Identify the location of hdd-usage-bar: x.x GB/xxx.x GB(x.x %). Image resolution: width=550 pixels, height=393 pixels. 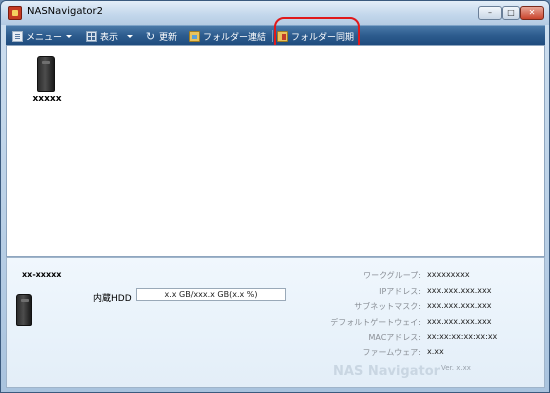
(211, 294).